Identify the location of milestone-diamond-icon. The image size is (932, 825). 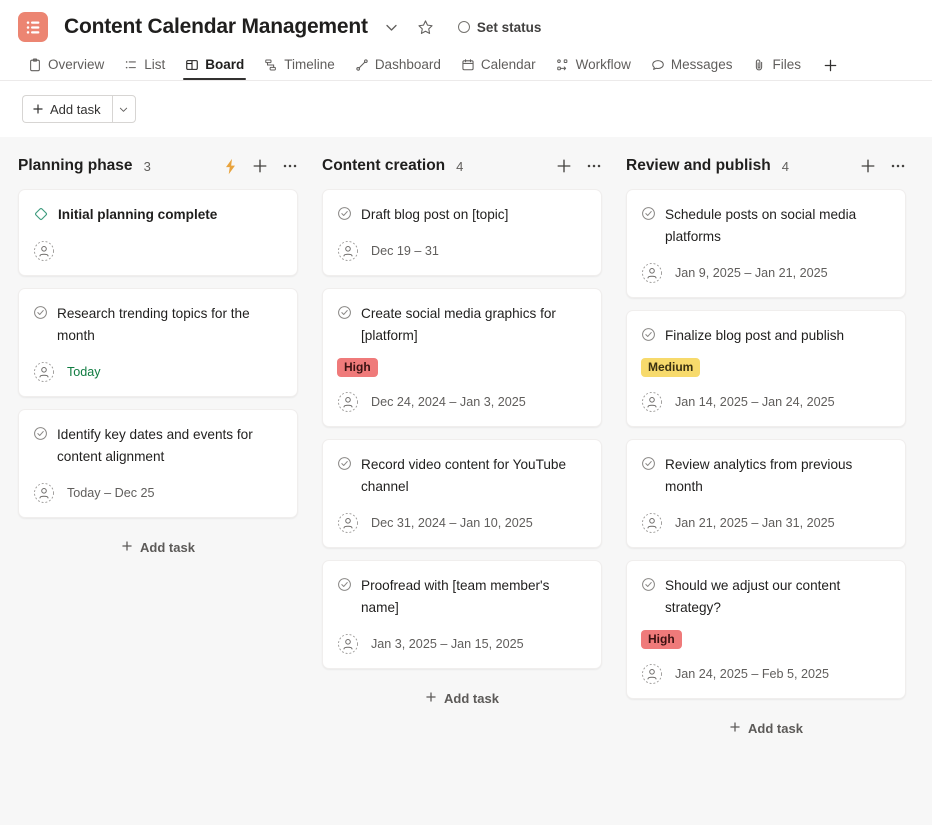
(41, 214).